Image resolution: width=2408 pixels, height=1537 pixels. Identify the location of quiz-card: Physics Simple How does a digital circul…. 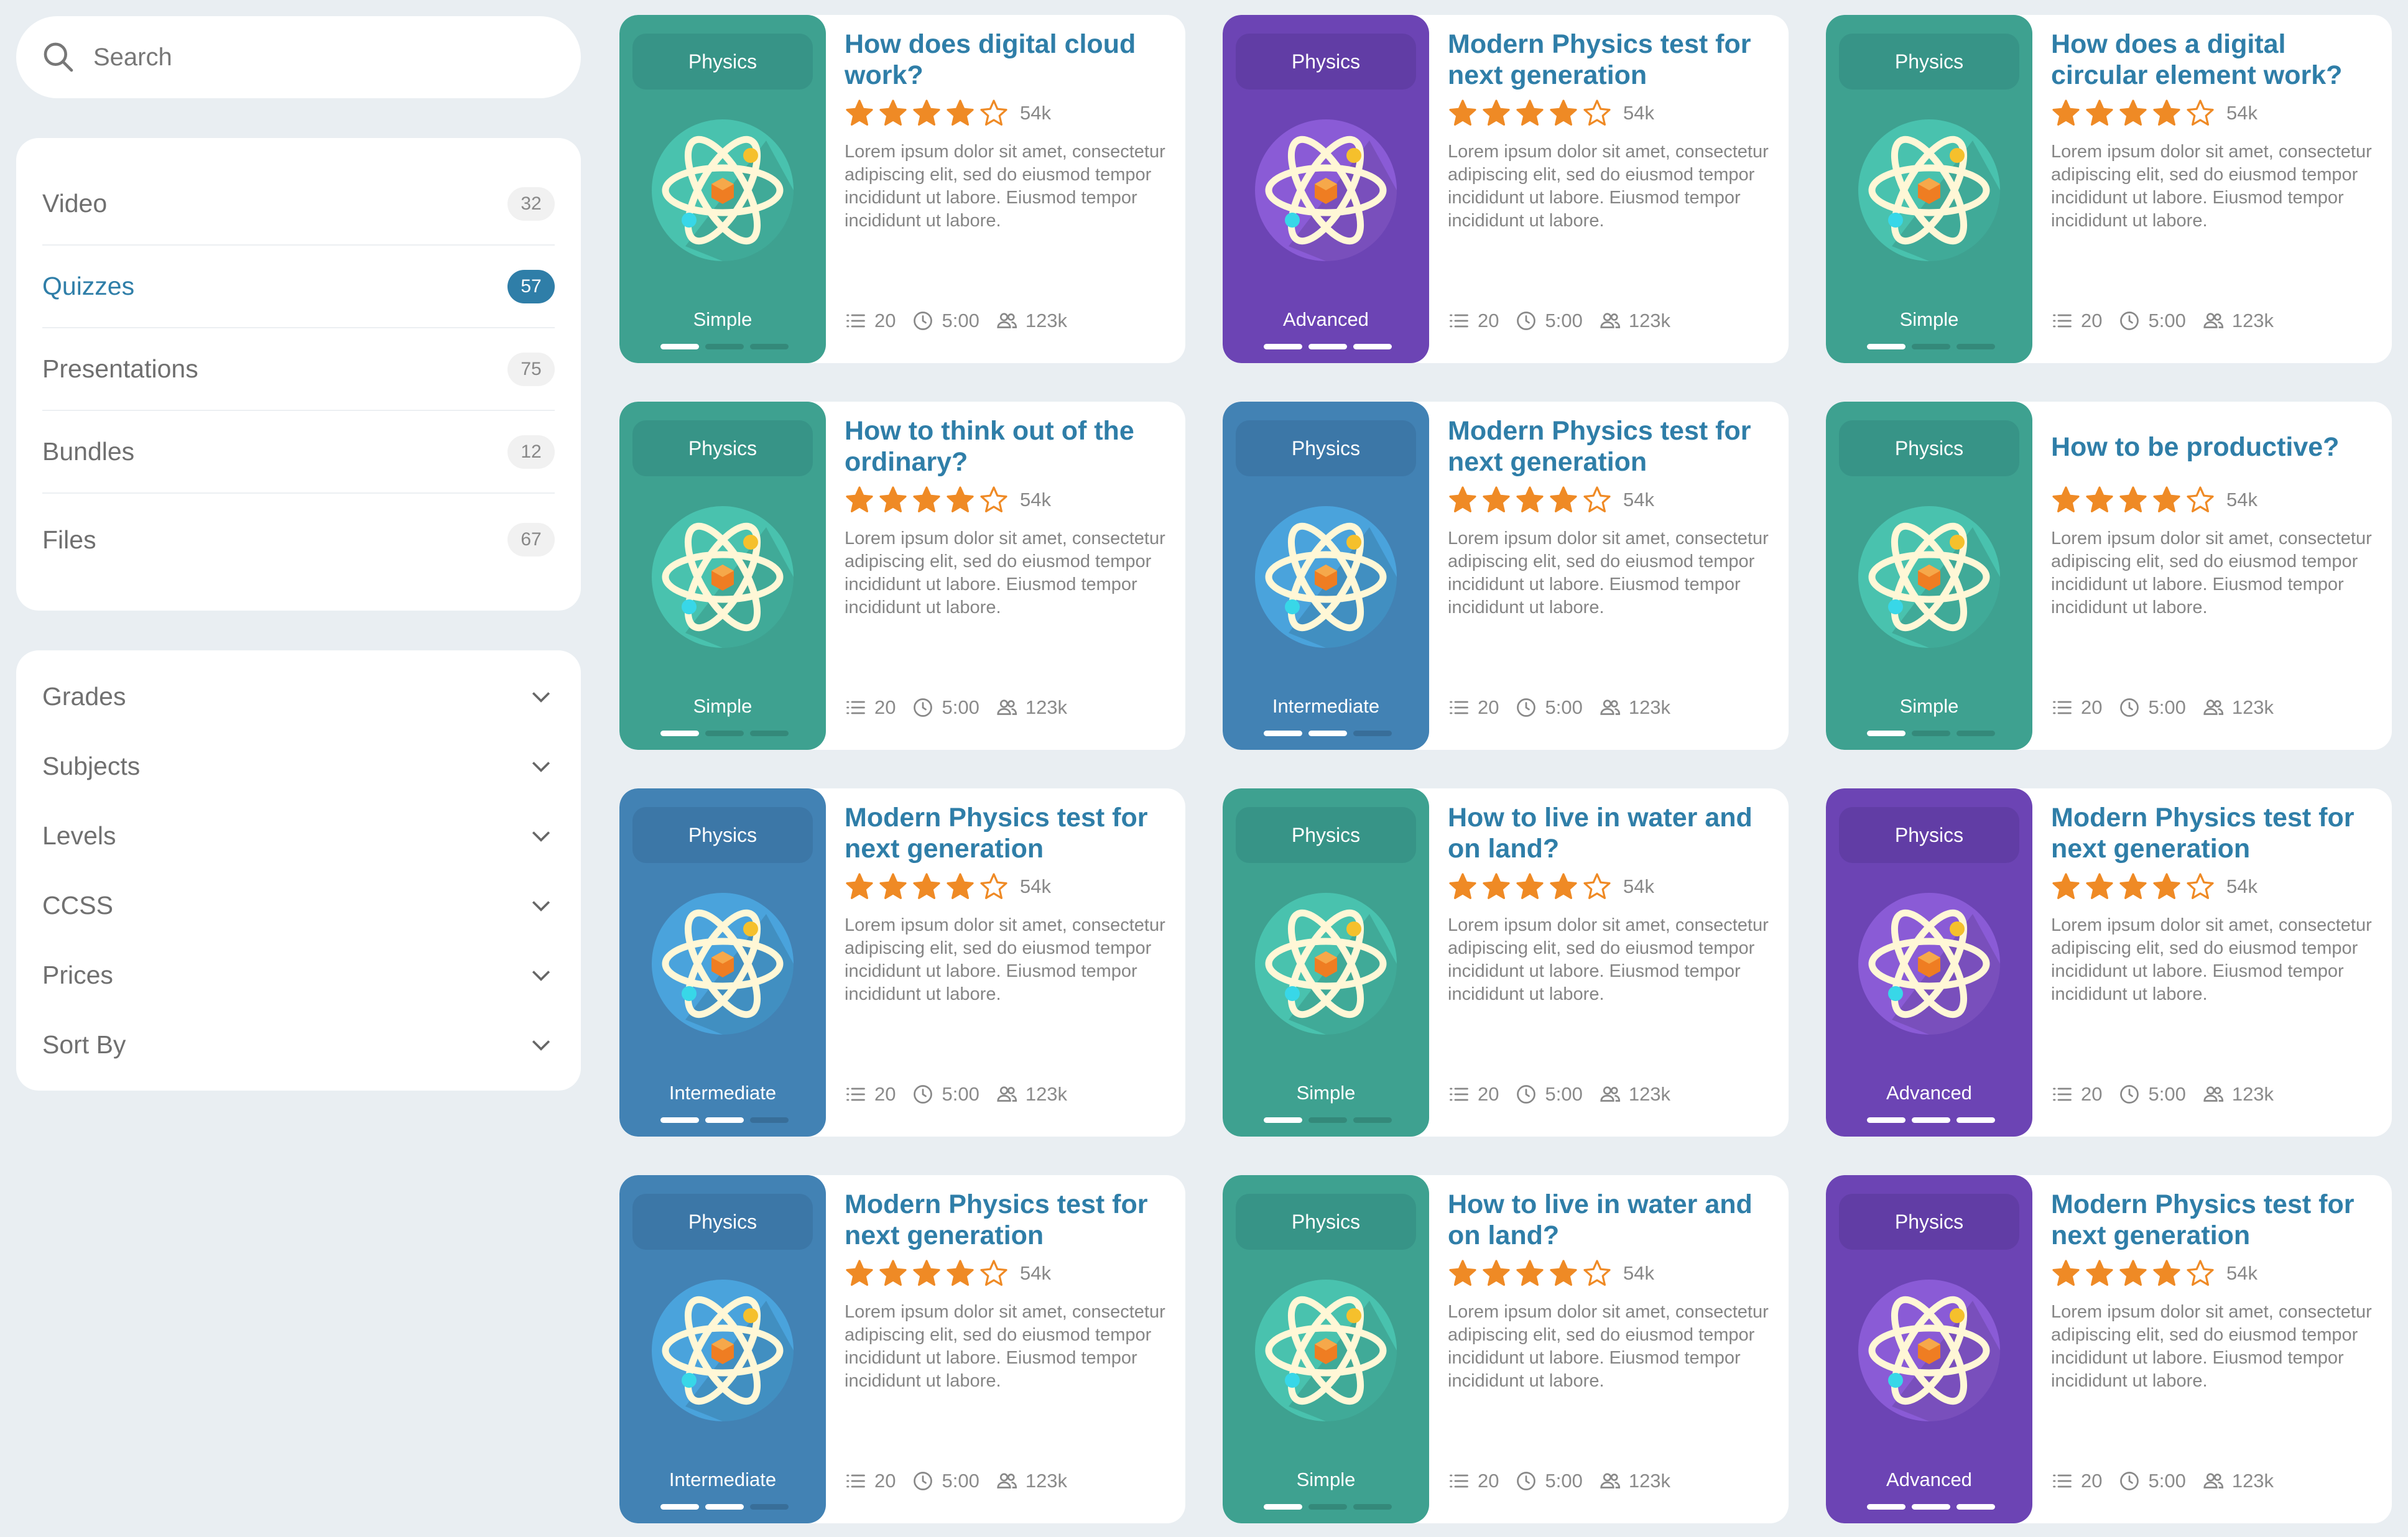
(2109, 189).